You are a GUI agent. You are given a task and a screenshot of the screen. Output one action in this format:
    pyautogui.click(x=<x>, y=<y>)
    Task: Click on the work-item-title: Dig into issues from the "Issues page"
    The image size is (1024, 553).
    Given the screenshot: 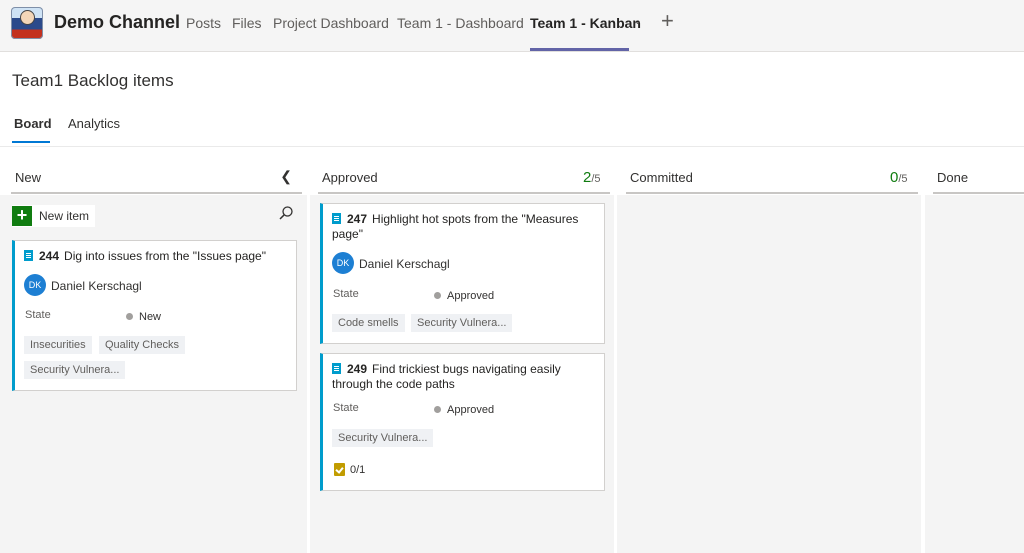 What is the action you would take?
    pyautogui.click(x=165, y=256)
    